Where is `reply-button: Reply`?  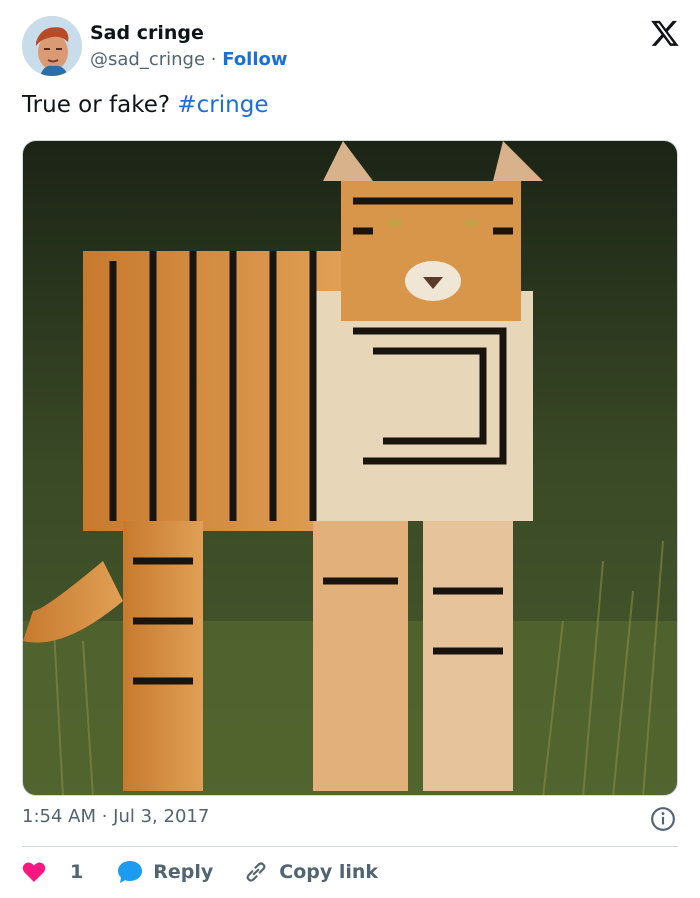 reply-button: Reply is located at coordinates (165, 872).